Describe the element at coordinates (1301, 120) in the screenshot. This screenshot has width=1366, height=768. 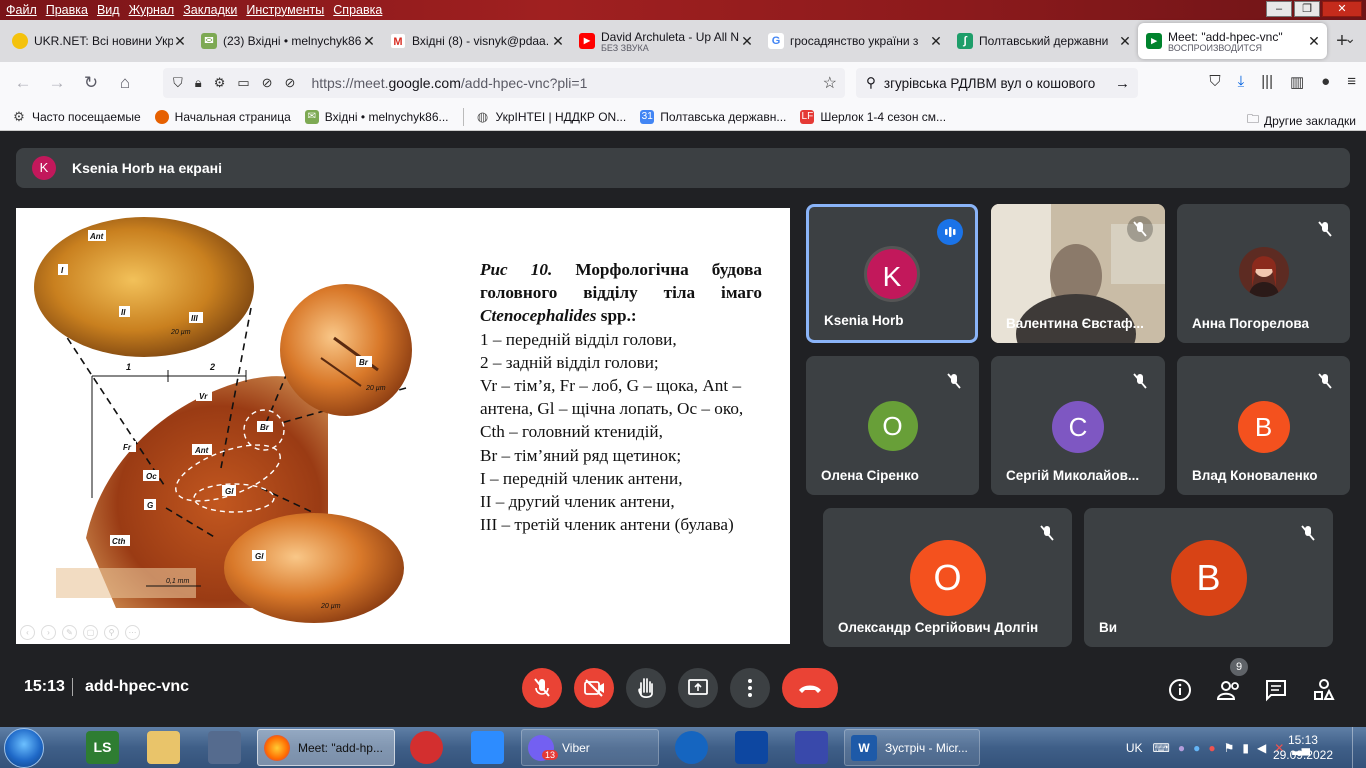
I see `other-bookmarks: 🗀 Другие закладки` at that location.